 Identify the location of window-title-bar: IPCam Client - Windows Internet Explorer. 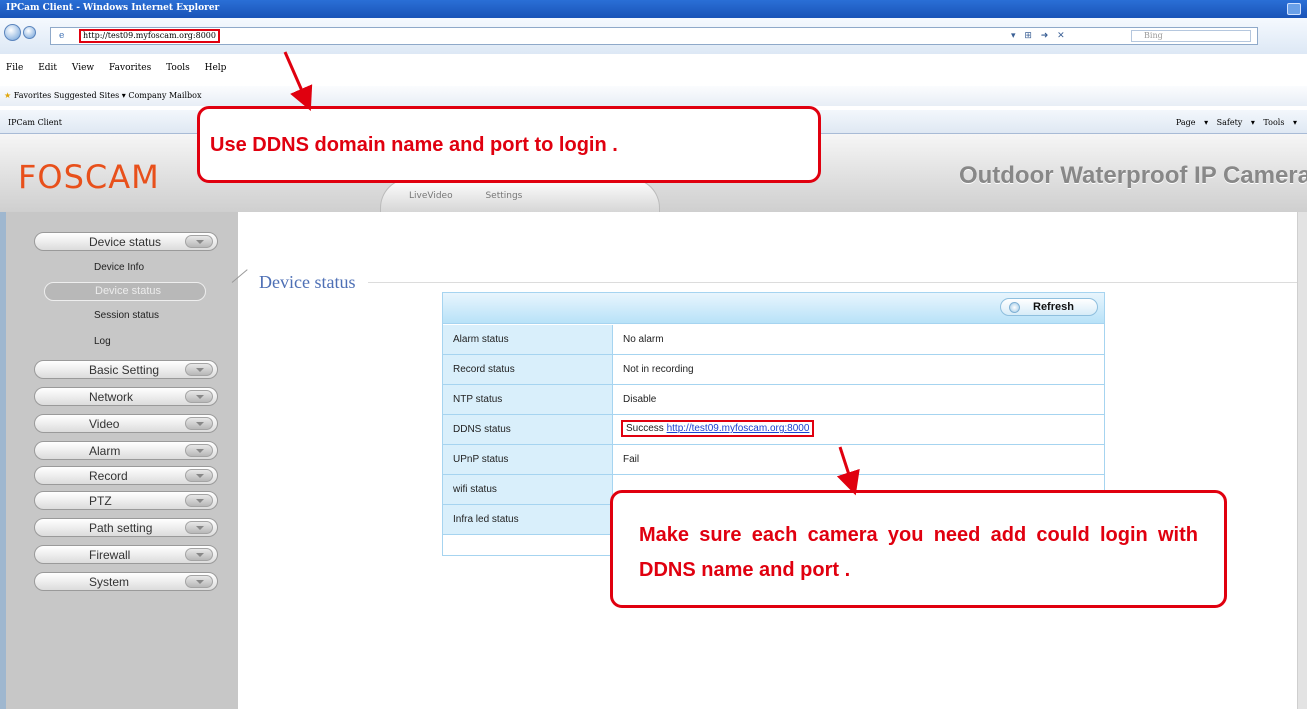
(653, 9).